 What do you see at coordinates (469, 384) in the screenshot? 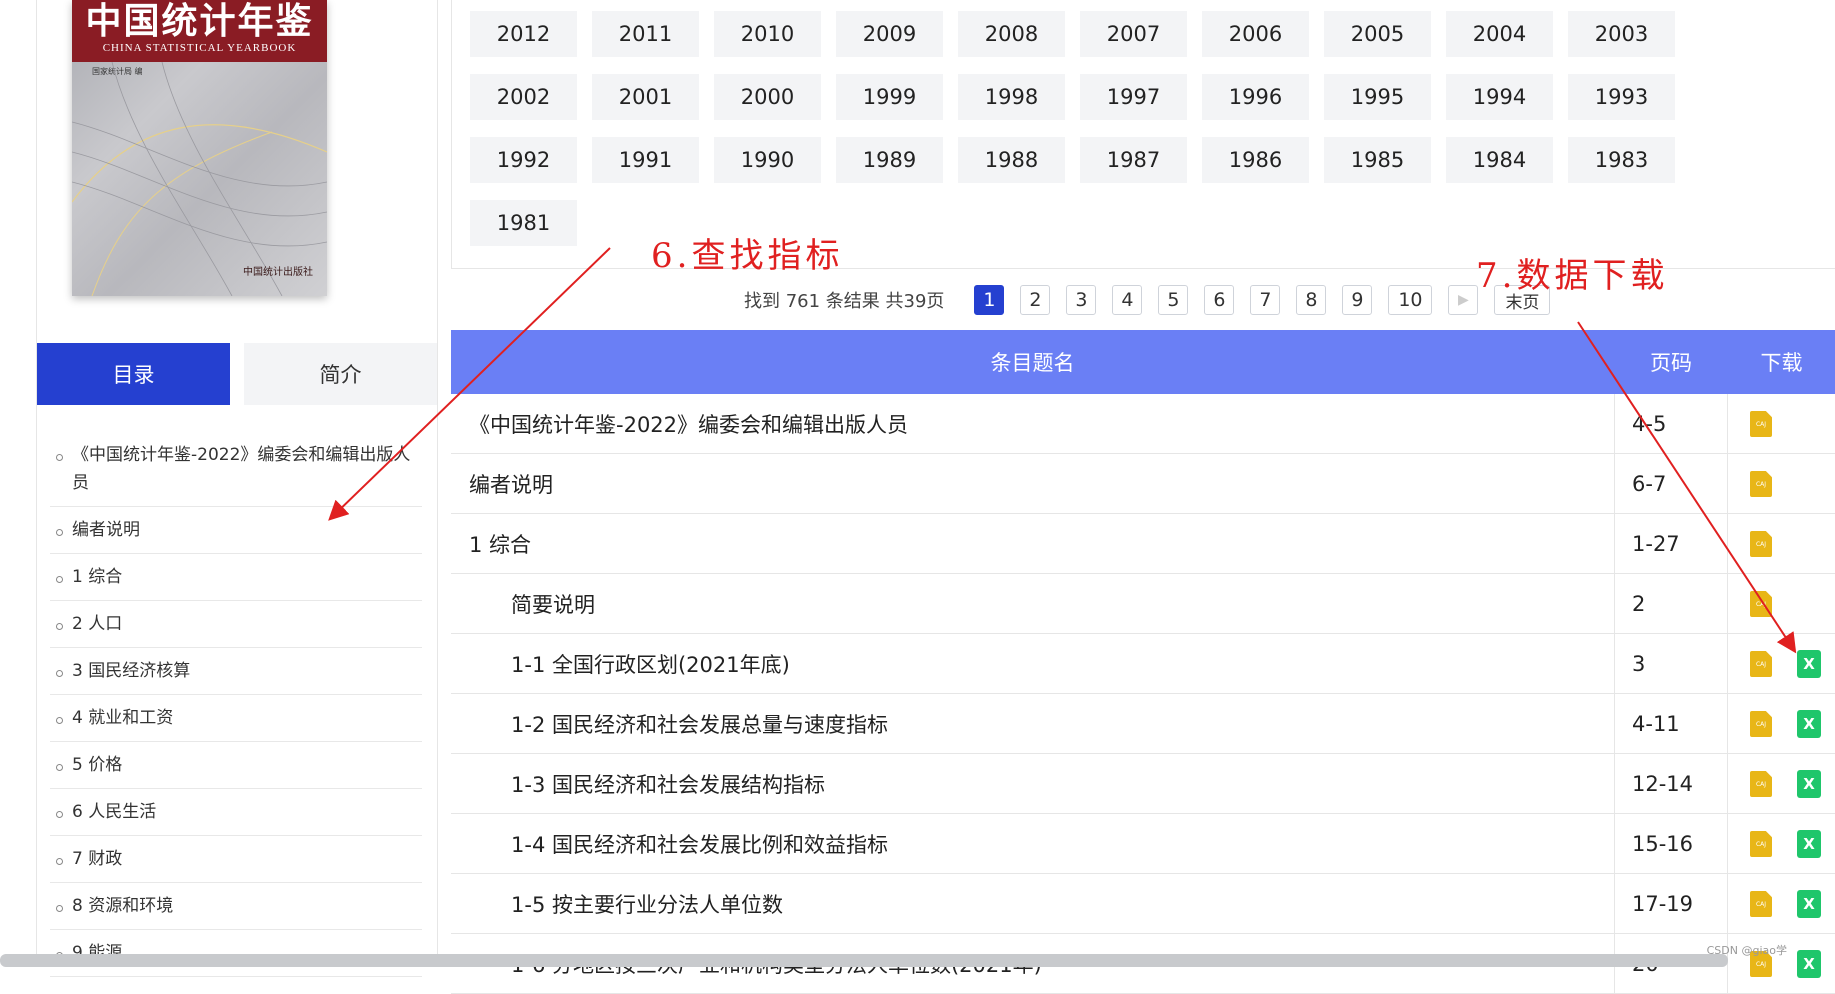
I see `arrow-to-toc` at bounding box center [469, 384].